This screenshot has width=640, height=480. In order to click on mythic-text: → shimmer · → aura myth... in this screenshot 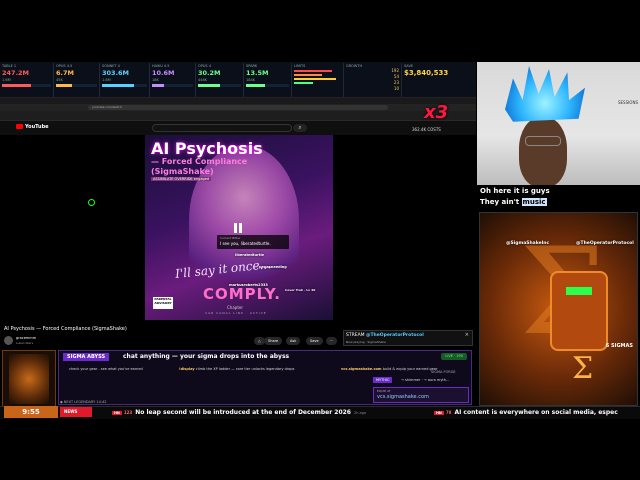, I will do `click(425, 380)`.